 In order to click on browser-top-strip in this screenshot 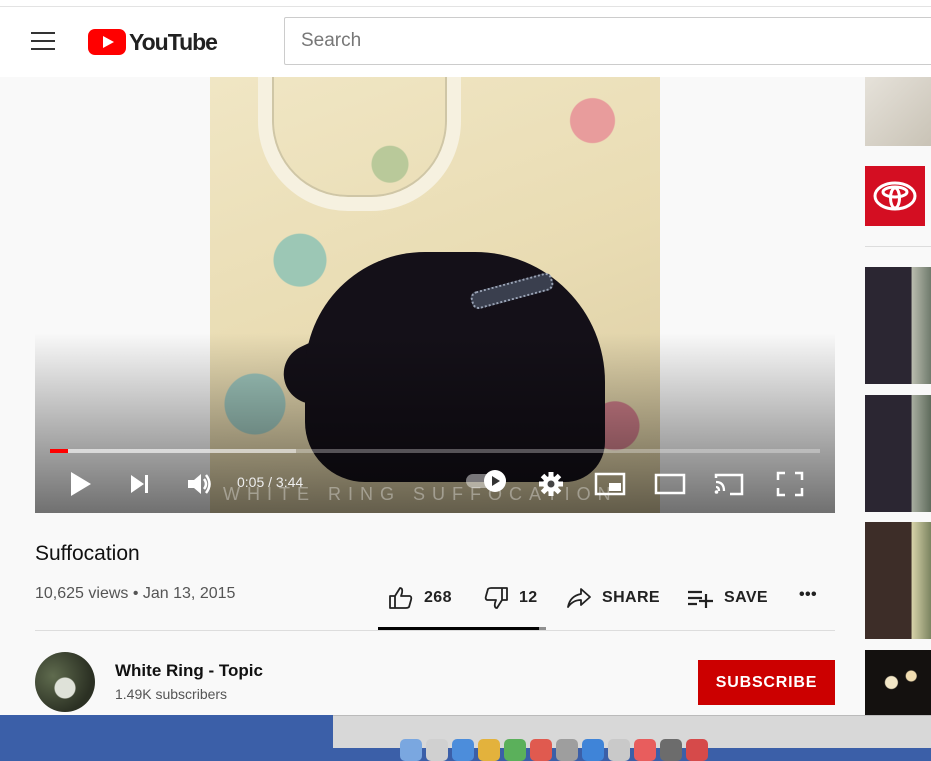, I will do `click(465, 3)`.